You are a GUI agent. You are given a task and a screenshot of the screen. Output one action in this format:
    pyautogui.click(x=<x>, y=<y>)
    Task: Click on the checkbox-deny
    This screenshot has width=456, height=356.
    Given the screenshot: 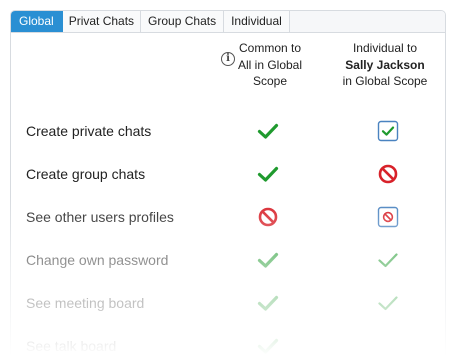 What is the action you would take?
    pyautogui.click(x=388, y=217)
    